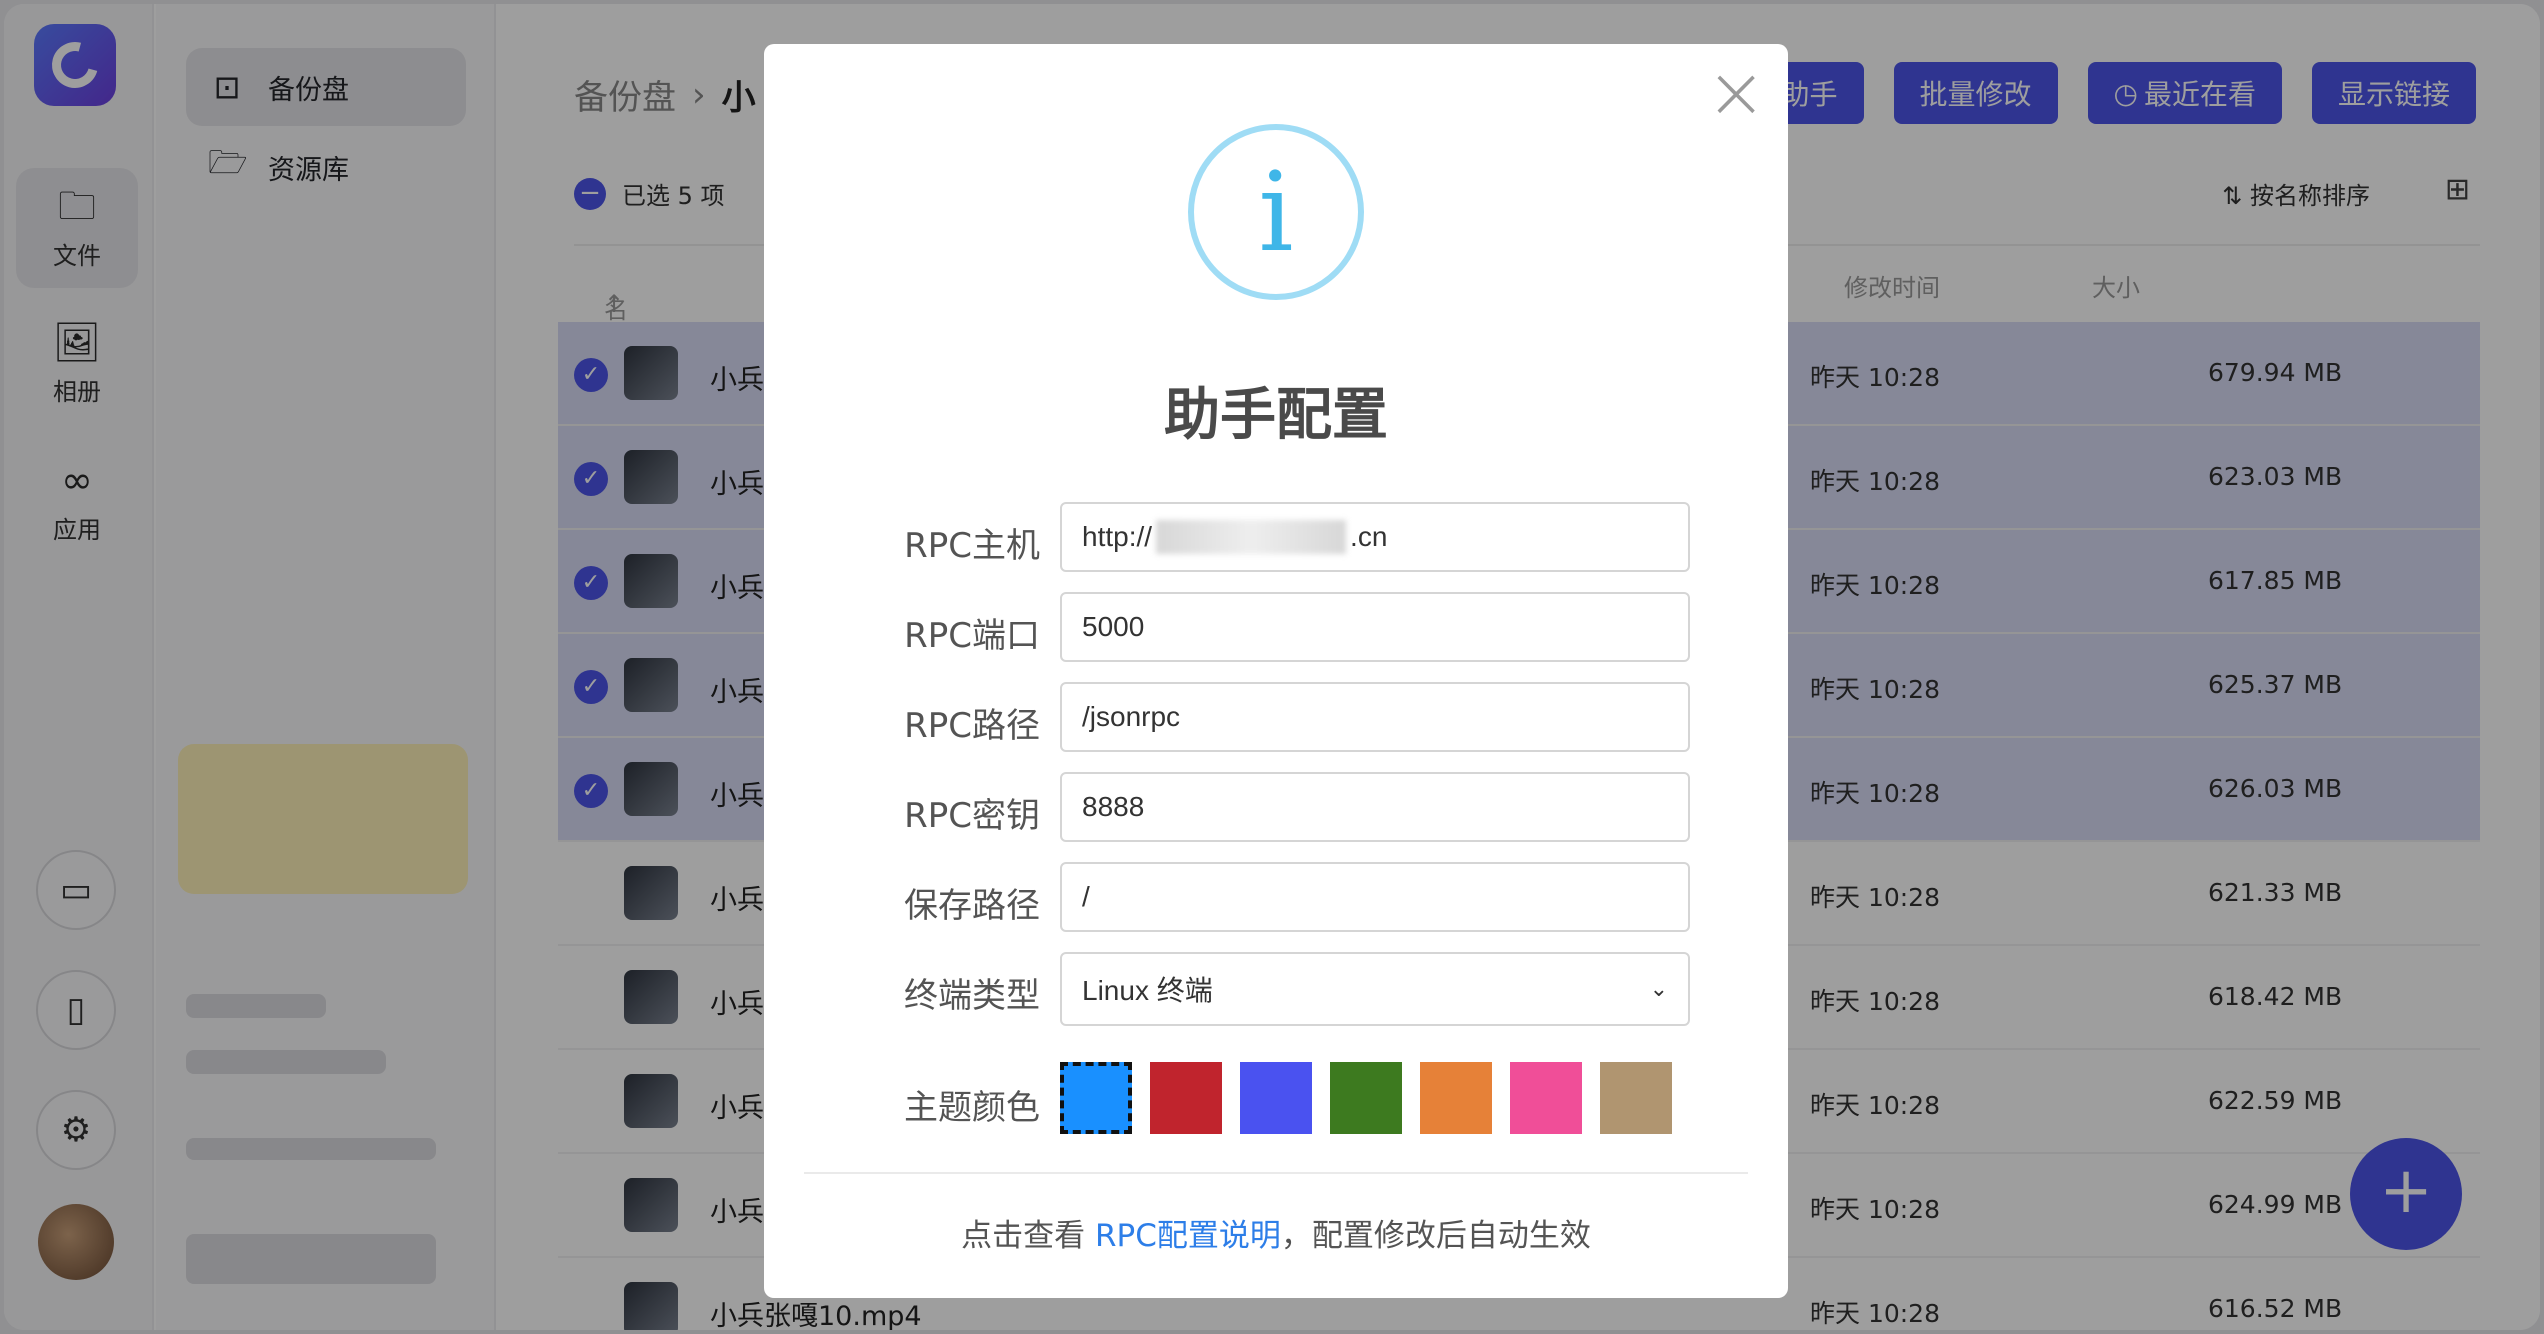 This screenshot has height=1334, width=2544. I want to click on terminal-type-select: Linux 终端 ⌄, so click(1375, 989).